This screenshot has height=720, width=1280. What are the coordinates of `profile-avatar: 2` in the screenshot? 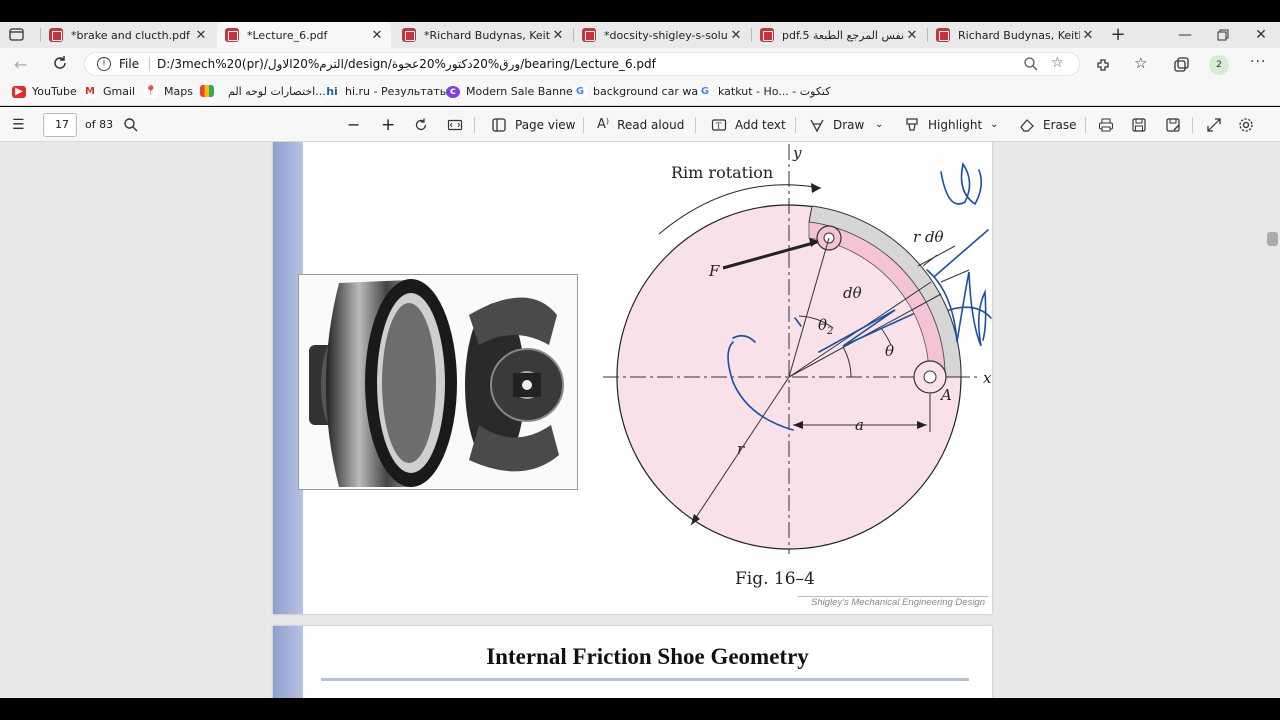 It's located at (1219, 65).